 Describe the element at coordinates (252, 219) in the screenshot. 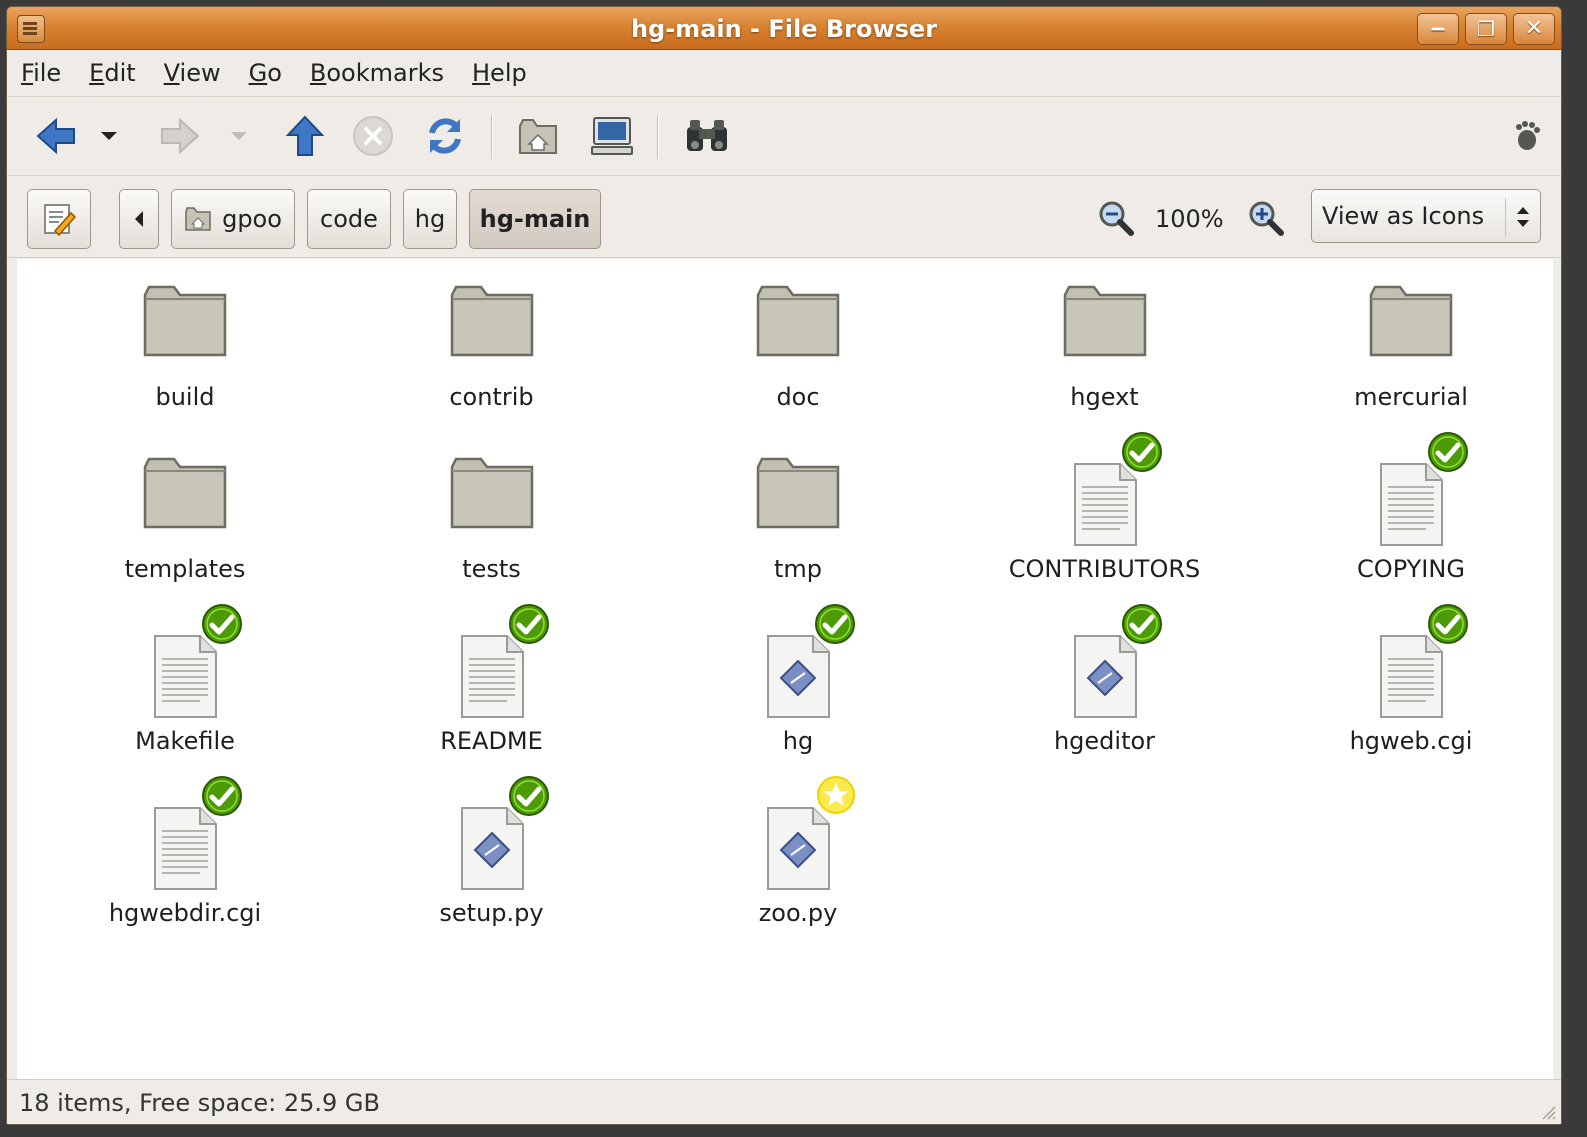

I see `path-label-gpoo: gpoo` at that location.